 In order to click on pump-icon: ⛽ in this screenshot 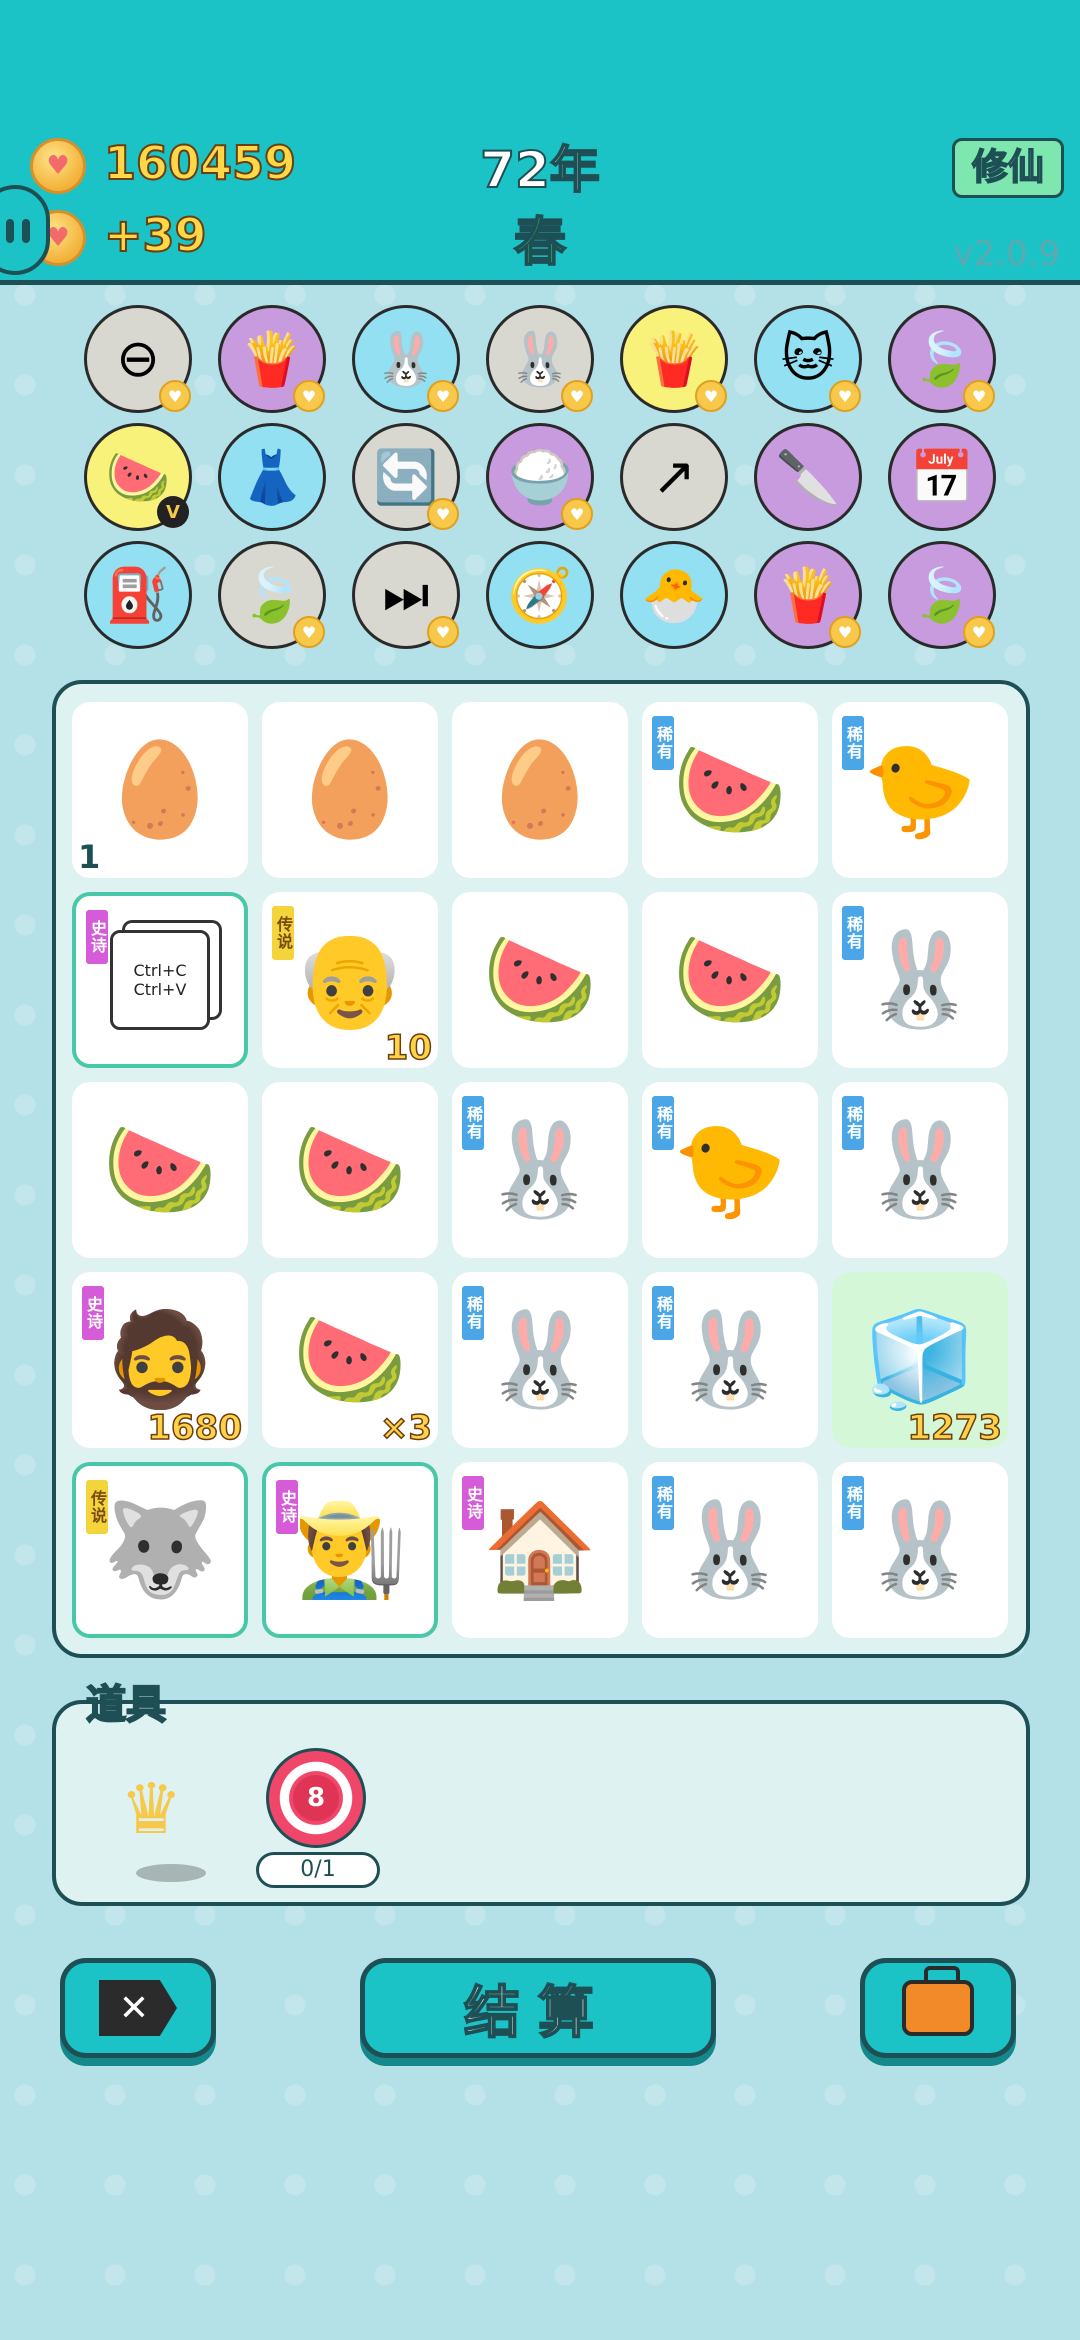, I will do `click(138, 595)`.